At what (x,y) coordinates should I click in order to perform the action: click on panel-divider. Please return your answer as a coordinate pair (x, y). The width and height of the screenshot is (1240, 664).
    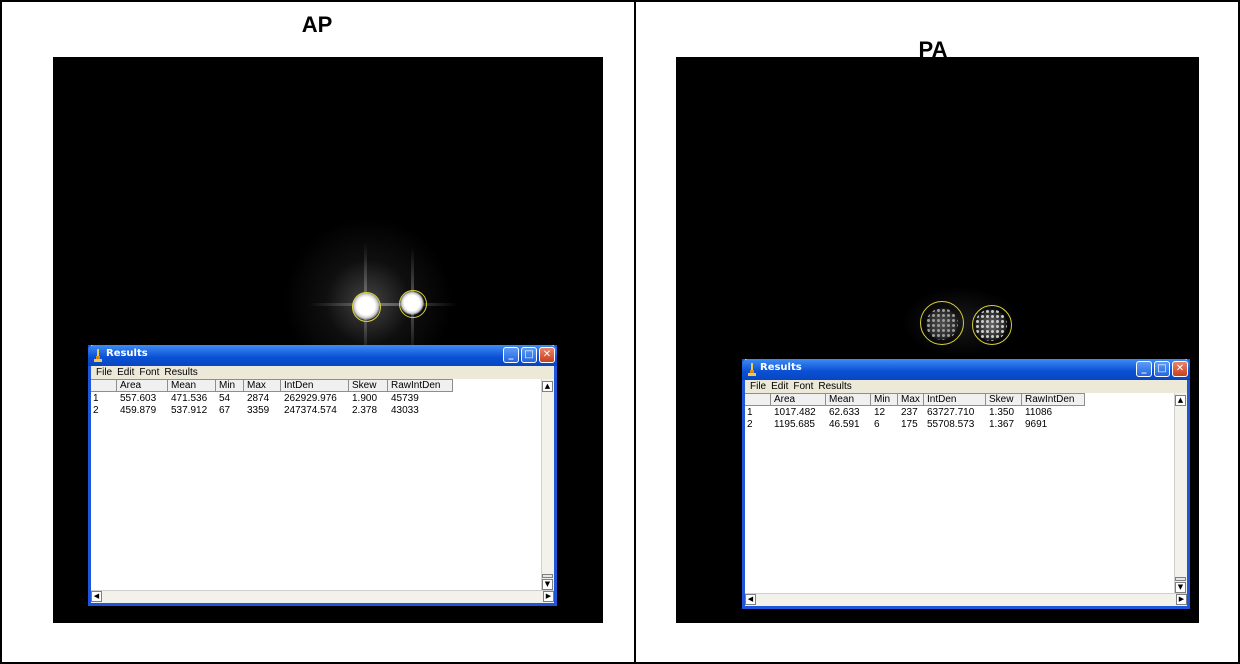
    Looking at the image, I should click on (635, 332).